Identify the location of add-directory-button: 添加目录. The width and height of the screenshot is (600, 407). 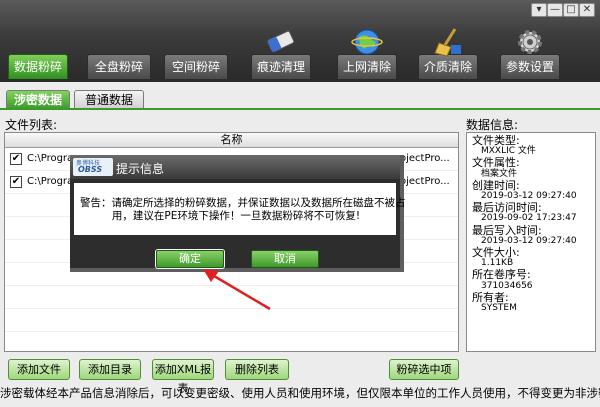
(110, 369).